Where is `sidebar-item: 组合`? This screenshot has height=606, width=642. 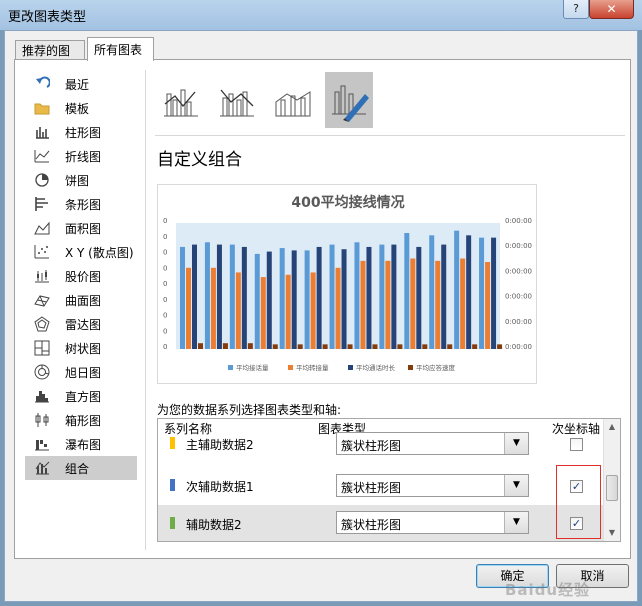 sidebar-item: 组合 is located at coordinates (81, 468).